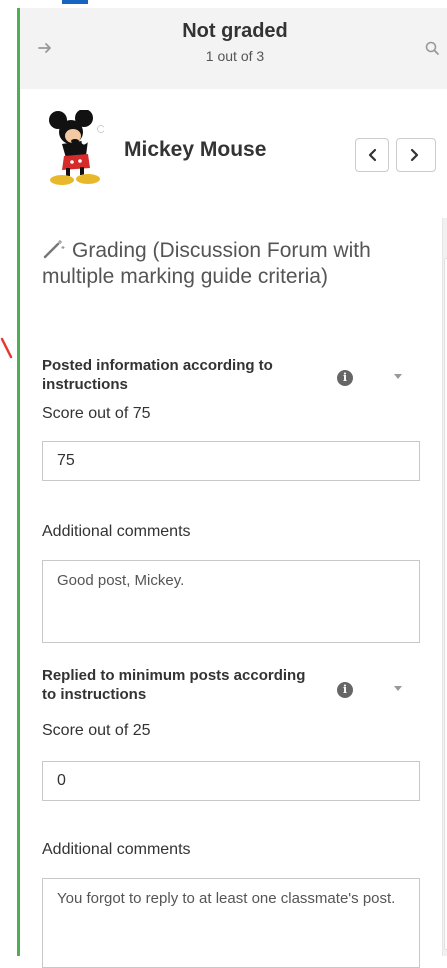  I want to click on annotation-mark, so click(6, 348).